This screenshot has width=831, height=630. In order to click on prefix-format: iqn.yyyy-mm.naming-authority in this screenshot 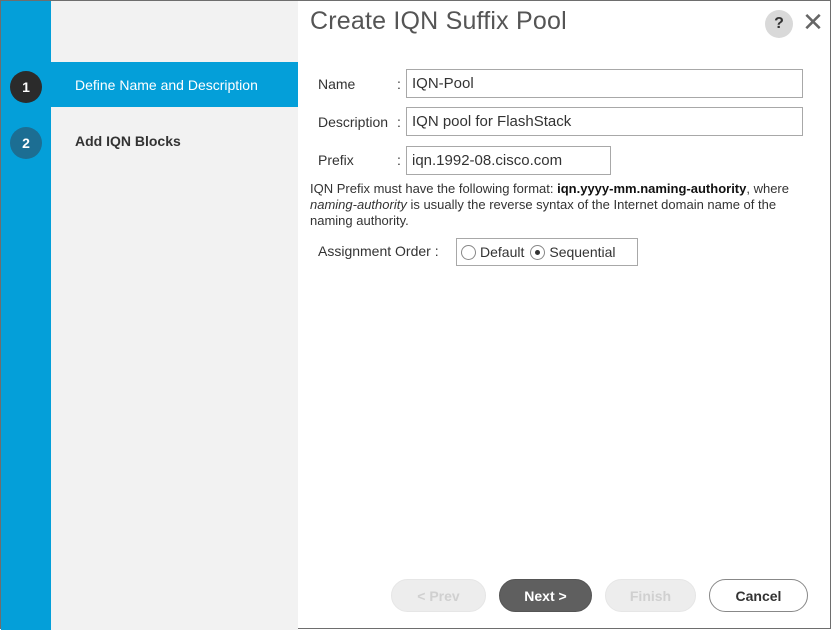, I will do `click(652, 188)`.